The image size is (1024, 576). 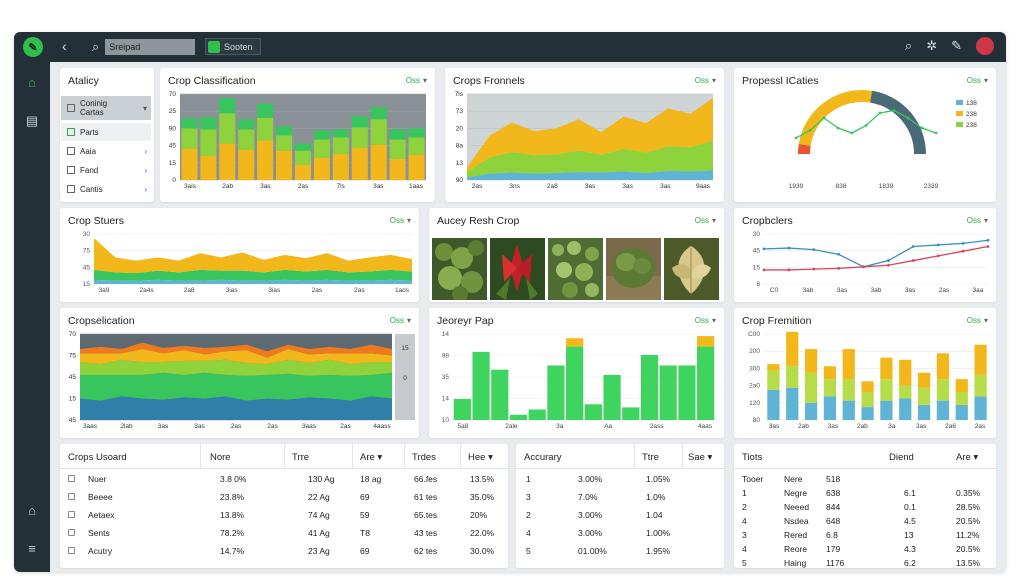 I want to click on y-tick-label: 70, so click(x=173, y=94).